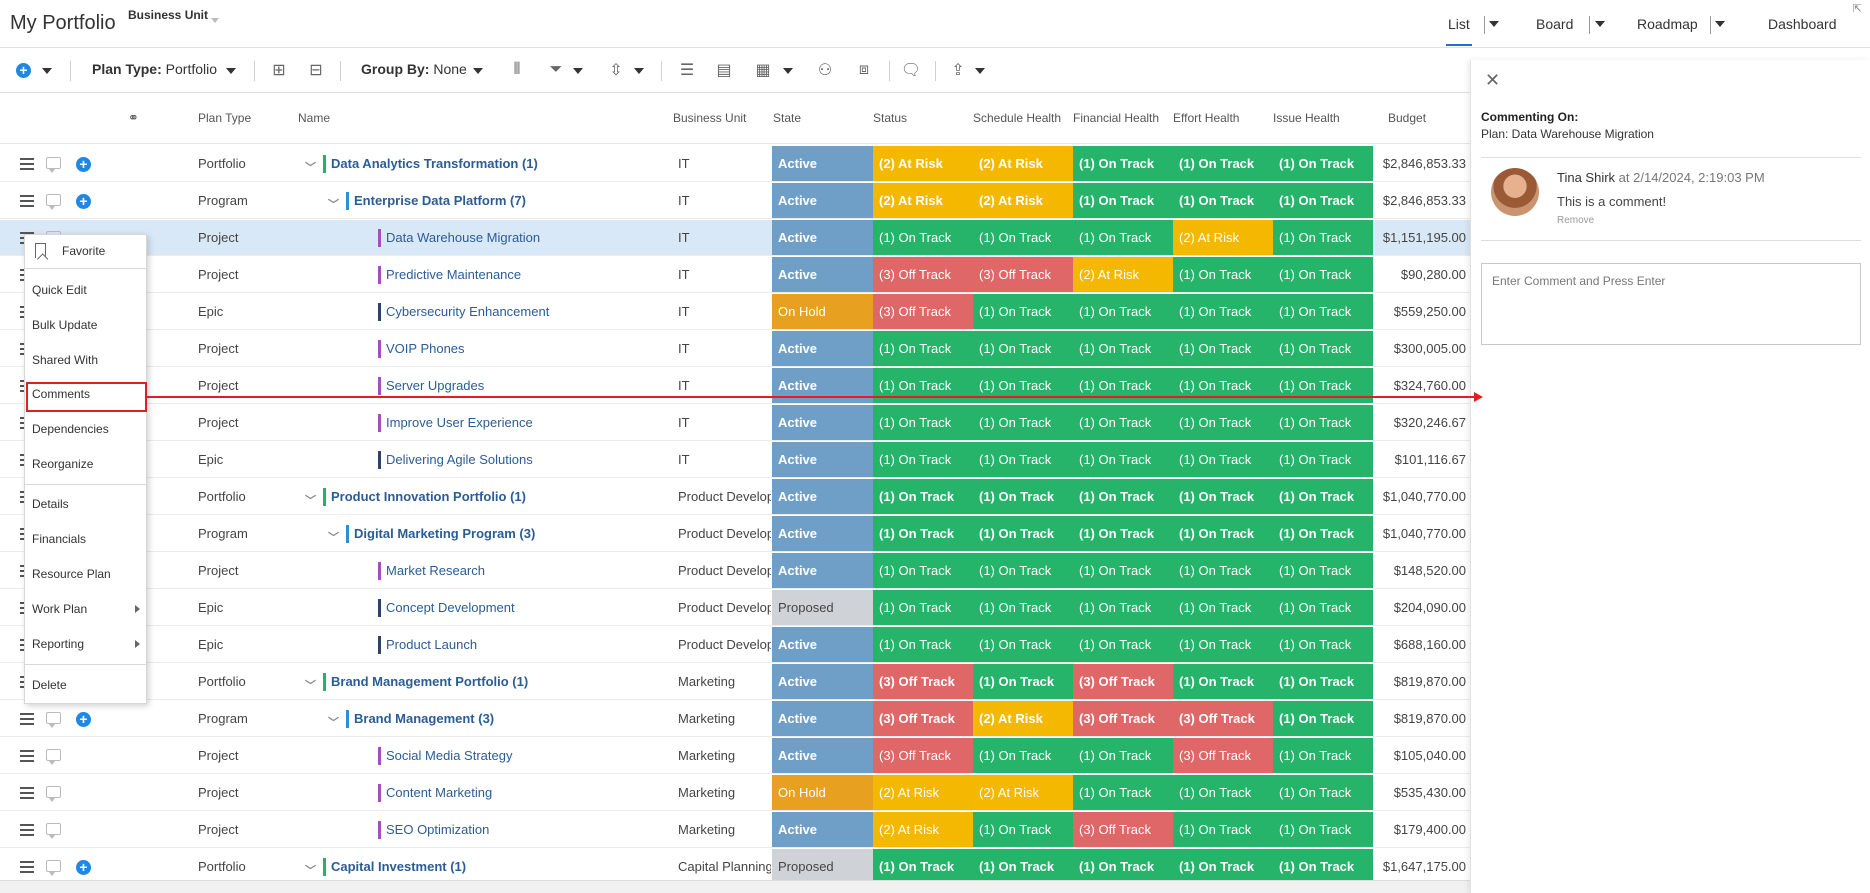  What do you see at coordinates (459, 237) in the screenshot?
I see `cell-name: Data Warehouse Migration` at bounding box center [459, 237].